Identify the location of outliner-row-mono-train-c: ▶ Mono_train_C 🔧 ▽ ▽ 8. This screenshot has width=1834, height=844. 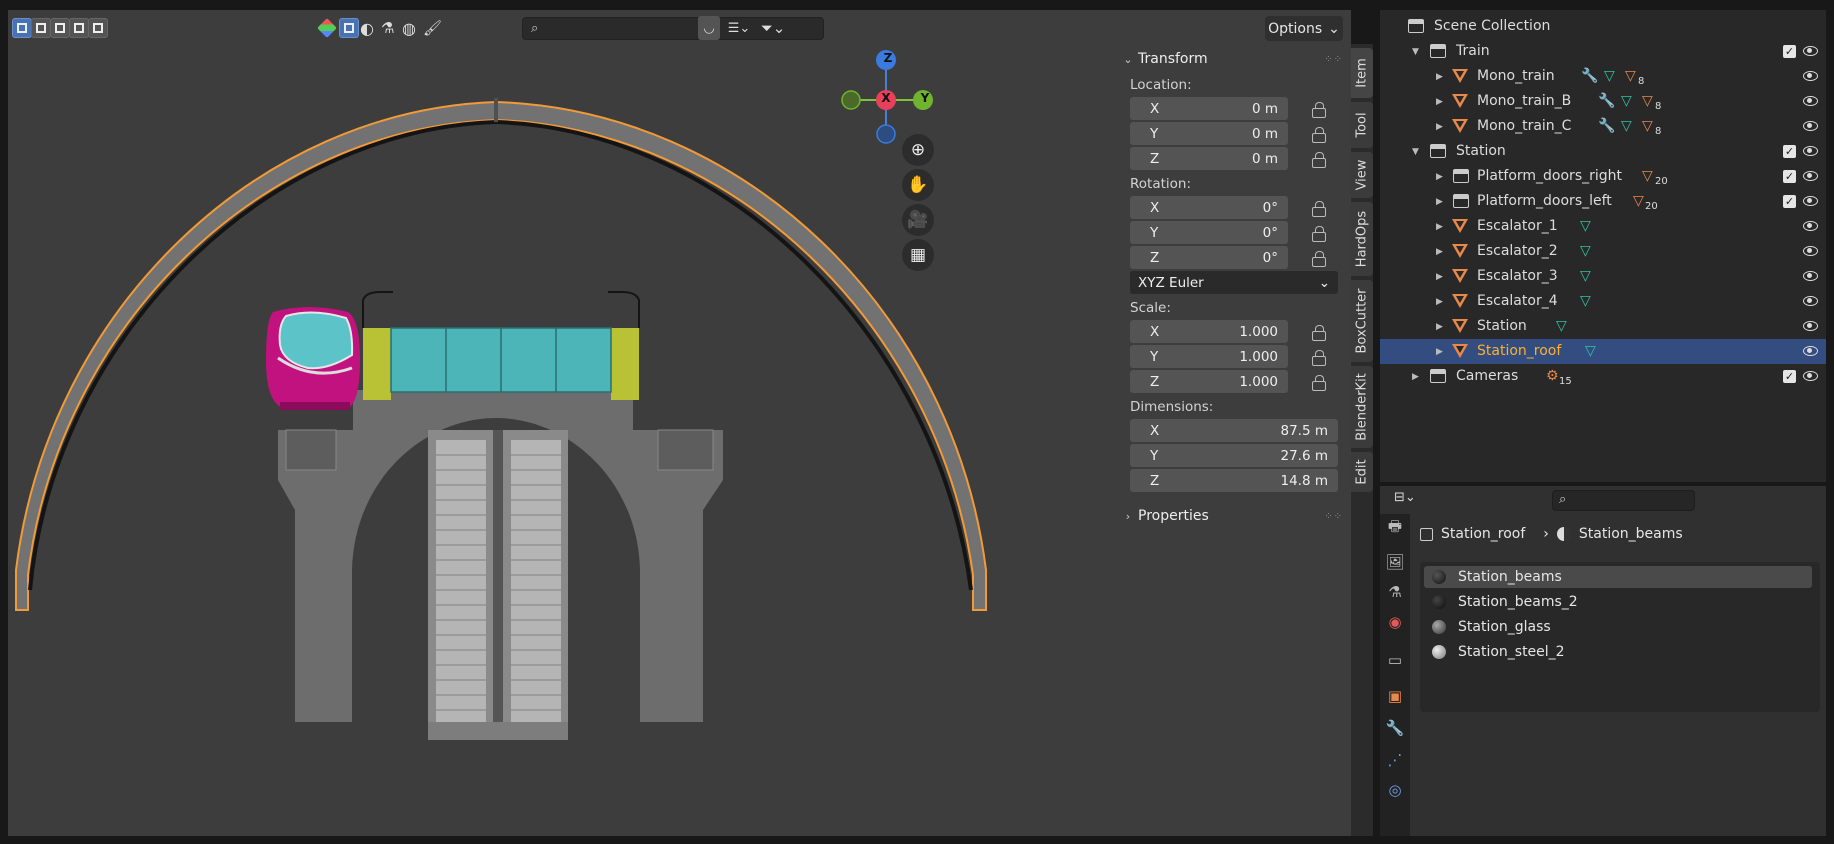
(1603, 126).